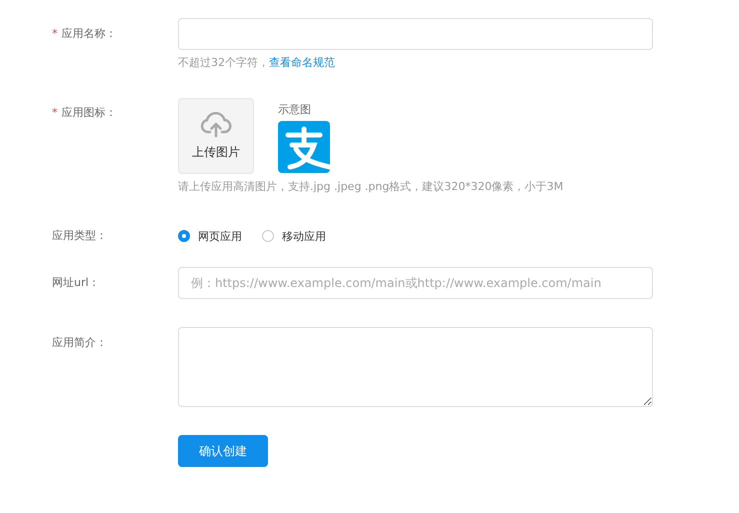 Image resolution: width=739 pixels, height=513 pixels. What do you see at coordinates (216, 125) in the screenshot?
I see `cloud-upload-icon` at bounding box center [216, 125].